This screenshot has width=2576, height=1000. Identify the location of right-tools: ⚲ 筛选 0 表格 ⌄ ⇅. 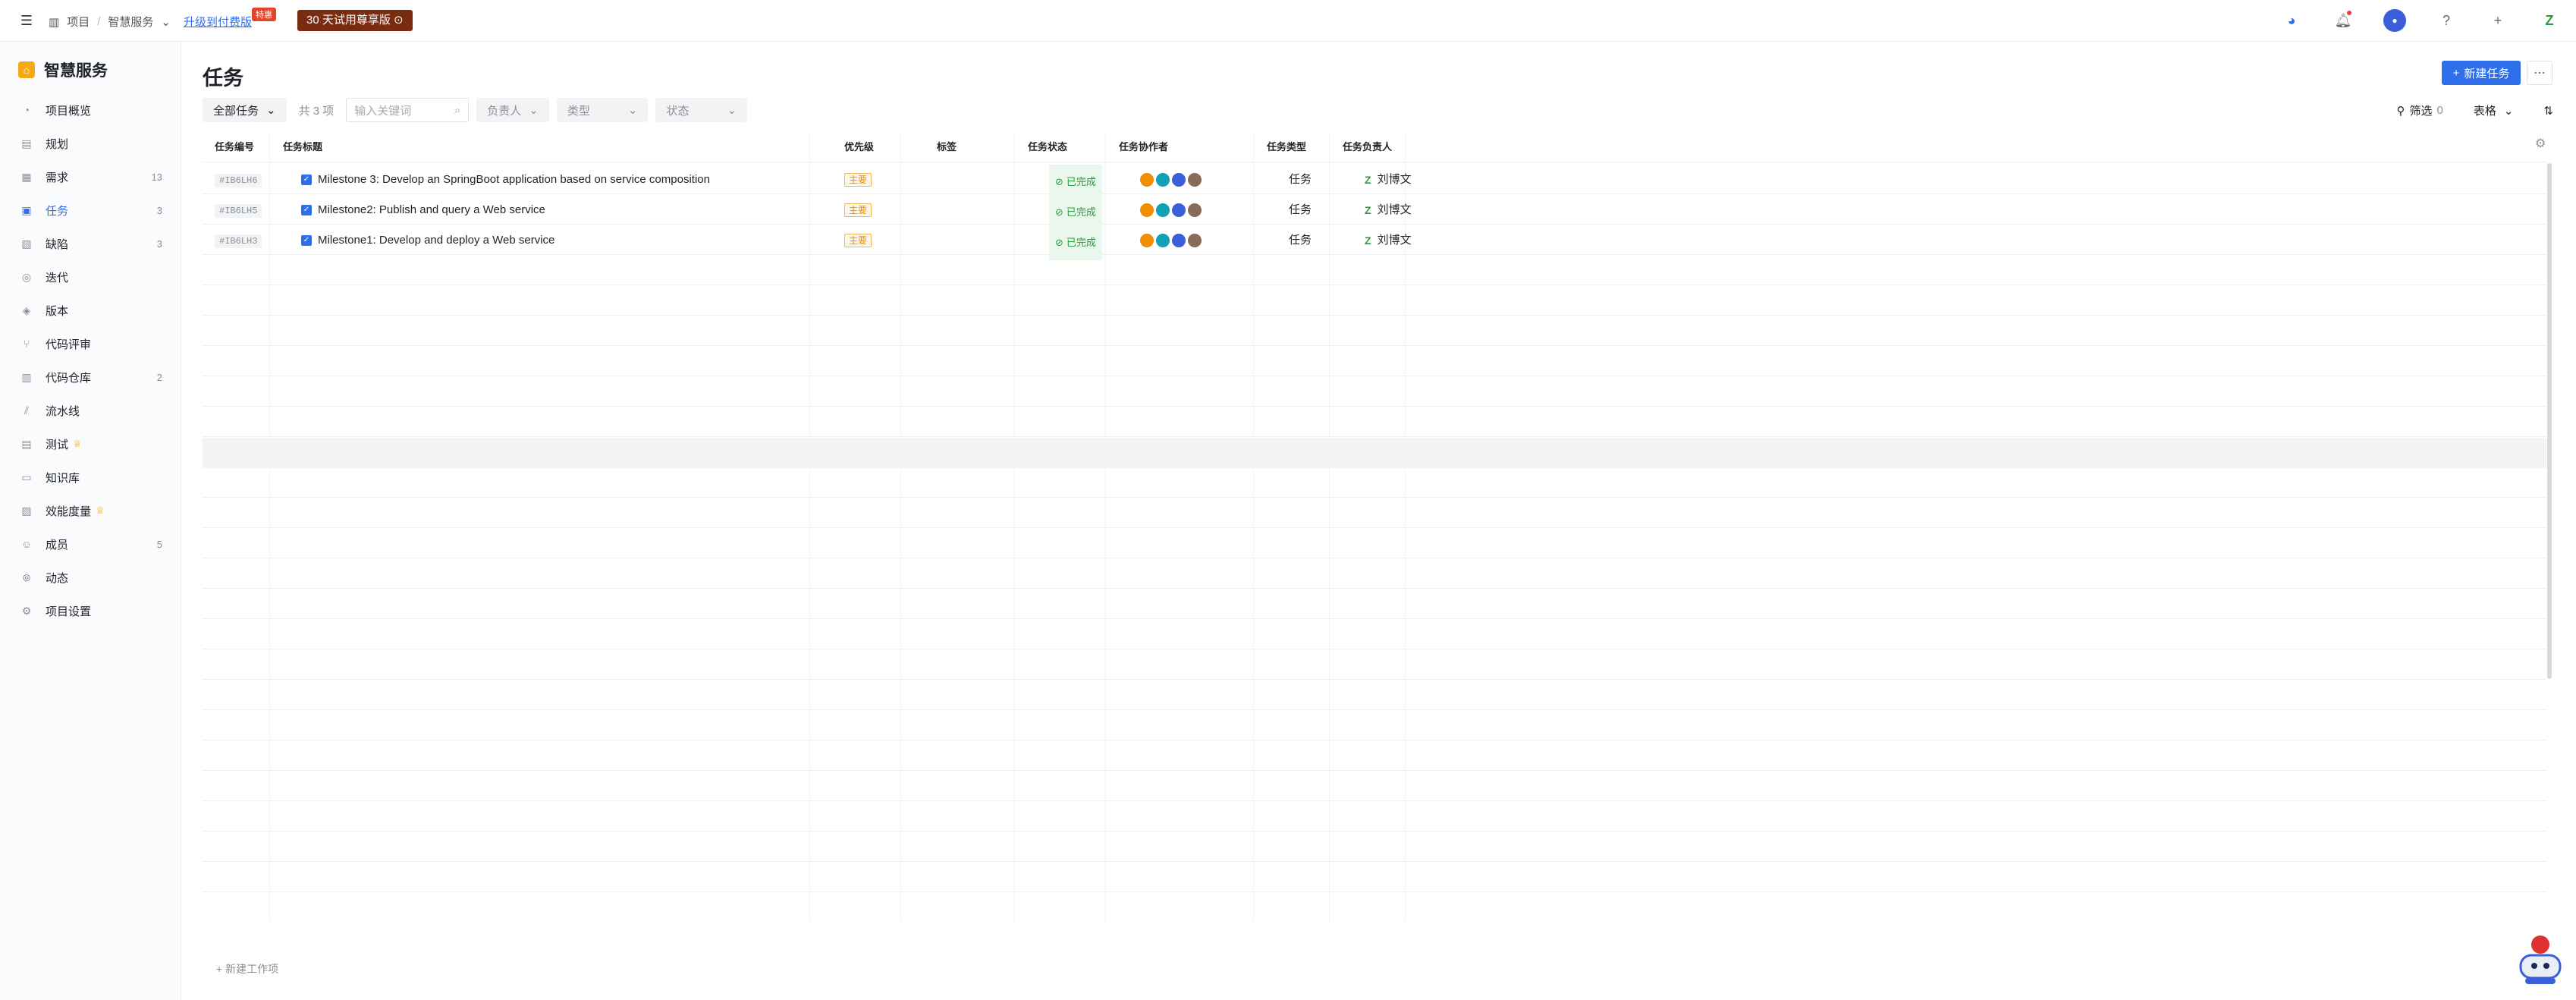
(2474, 110).